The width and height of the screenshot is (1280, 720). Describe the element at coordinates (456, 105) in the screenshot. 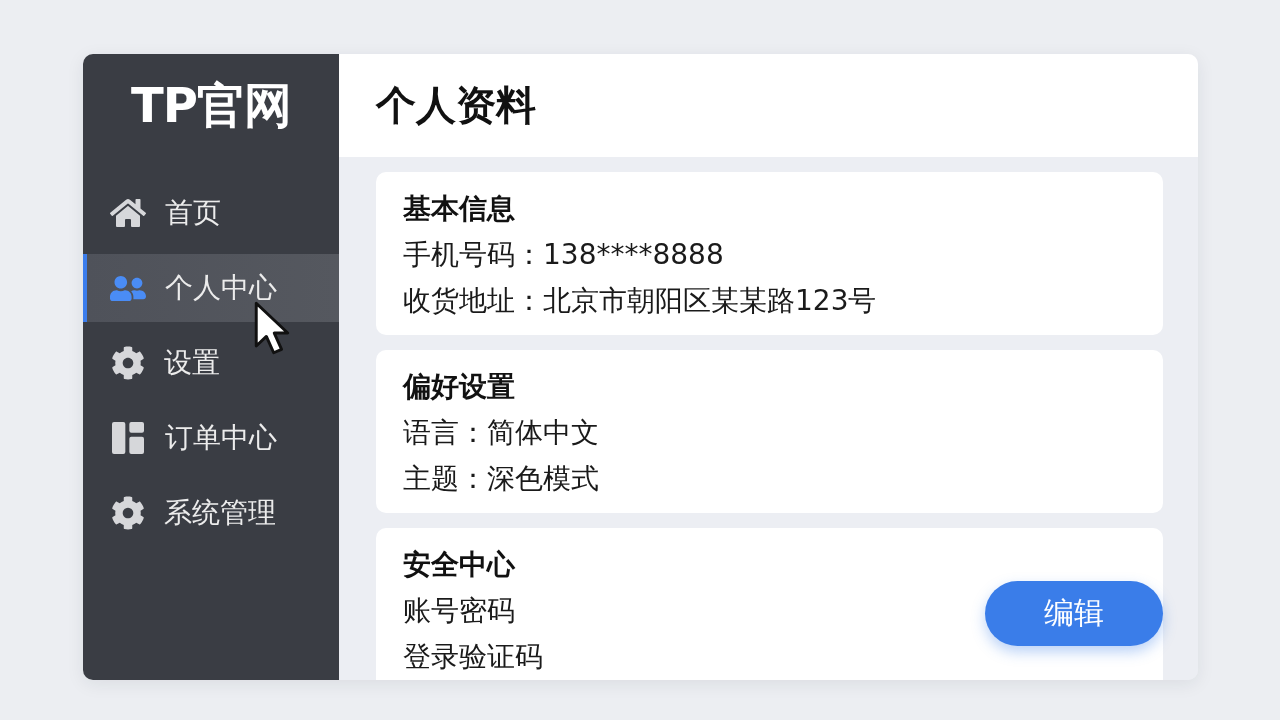

I see `page-title: 个人资料` at that location.